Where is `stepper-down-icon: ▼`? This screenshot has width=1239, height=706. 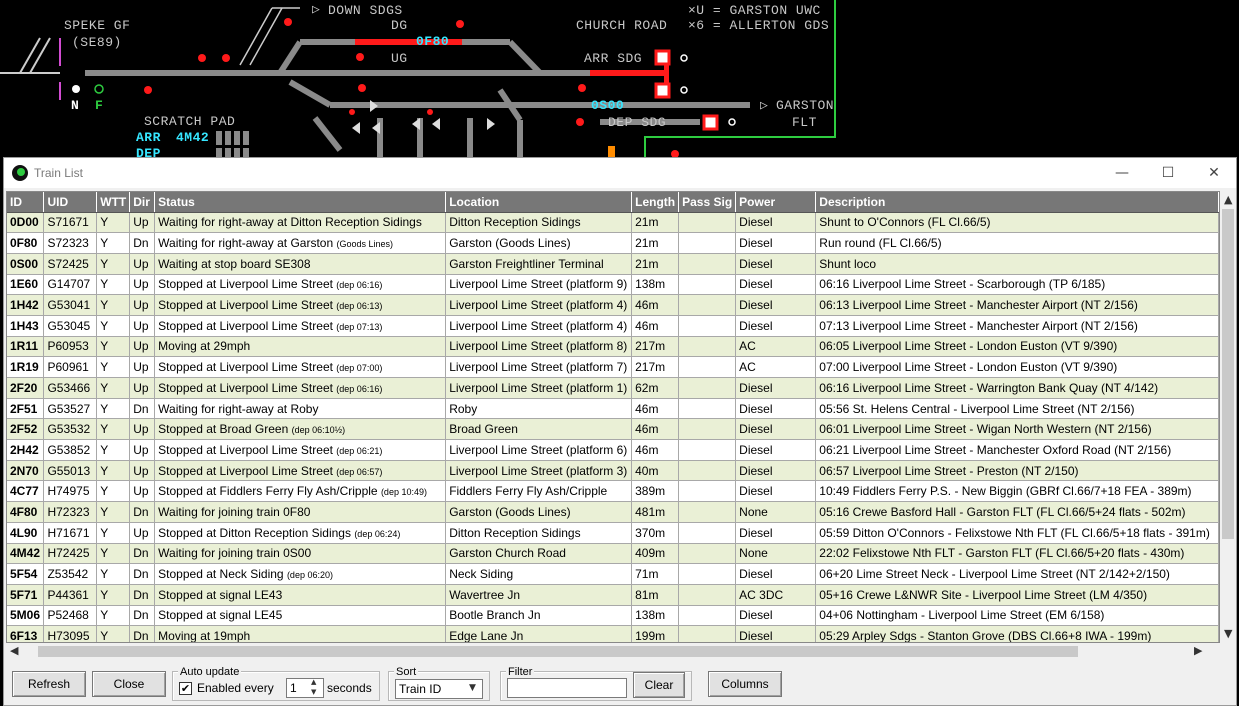 stepper-down-icon: ▼ is located at coordinates (313, 692).